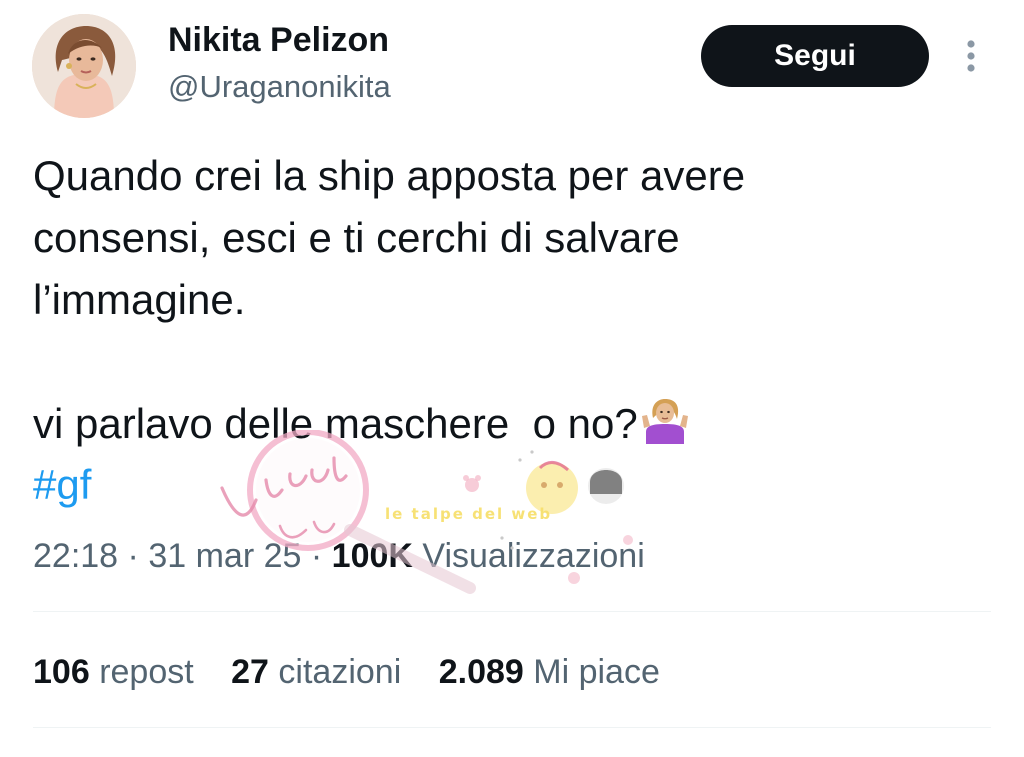 The height and width of the screenshot is (757, 1024). What do you see at coordinates (481, 672) in the screenshot?
I see `likes-count: 2.089` at bounding box center [481, 672].